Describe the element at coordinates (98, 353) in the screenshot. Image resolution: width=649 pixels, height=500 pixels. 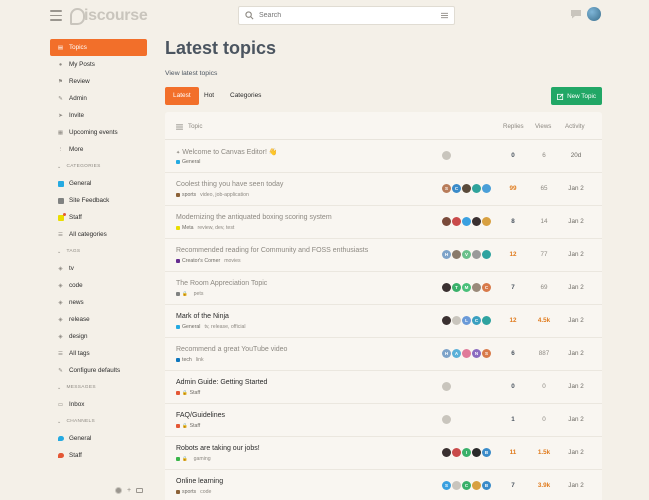
I see `sidebar-tag-all-tags: ☰ All tags` at that location.